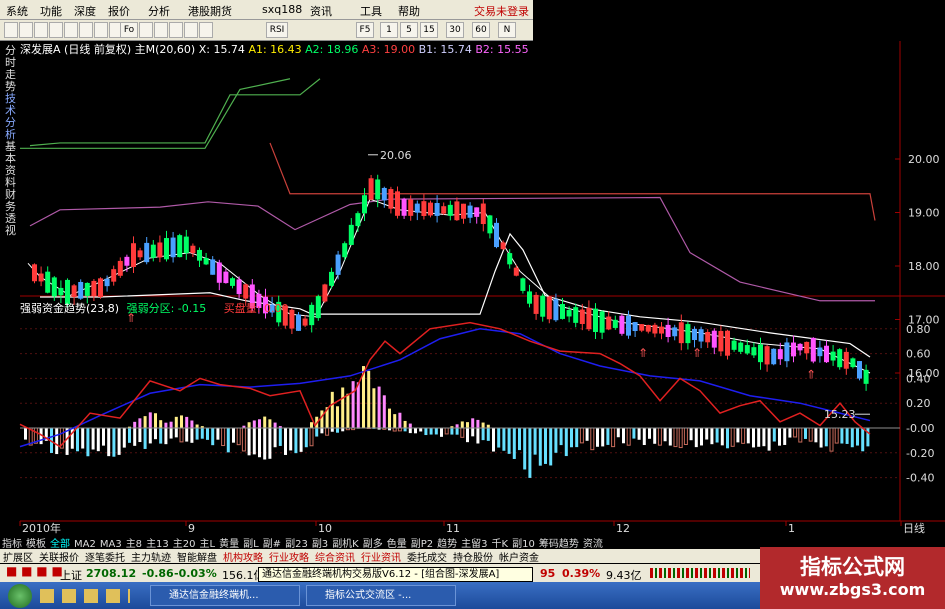  I want to click on side-tab-0: 分时走势, so click(11, 69).